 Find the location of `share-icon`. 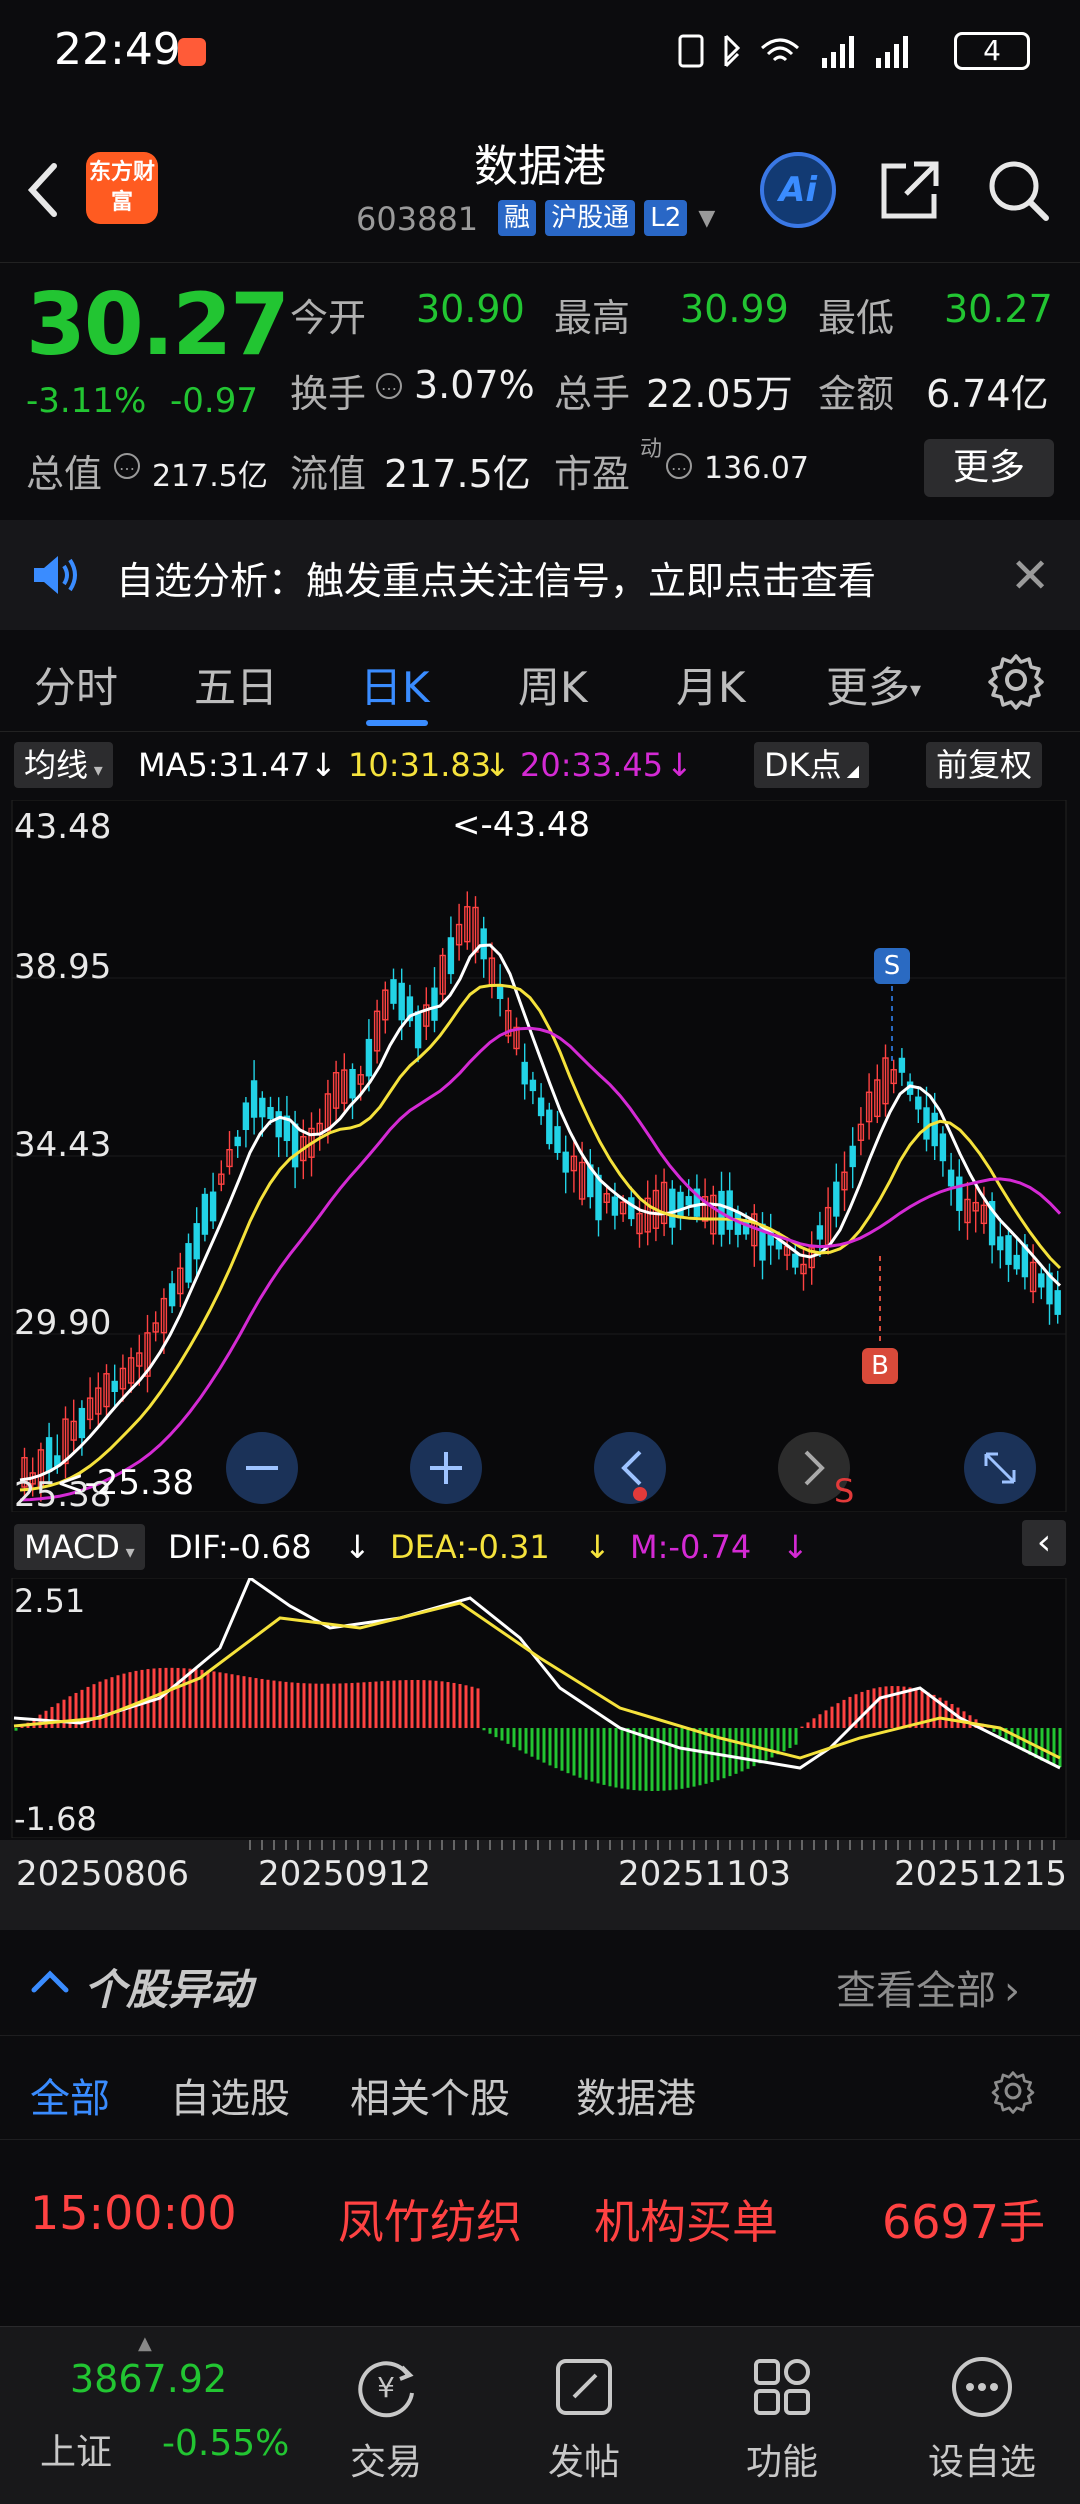

share-icon is located at coordinates (910, 190).